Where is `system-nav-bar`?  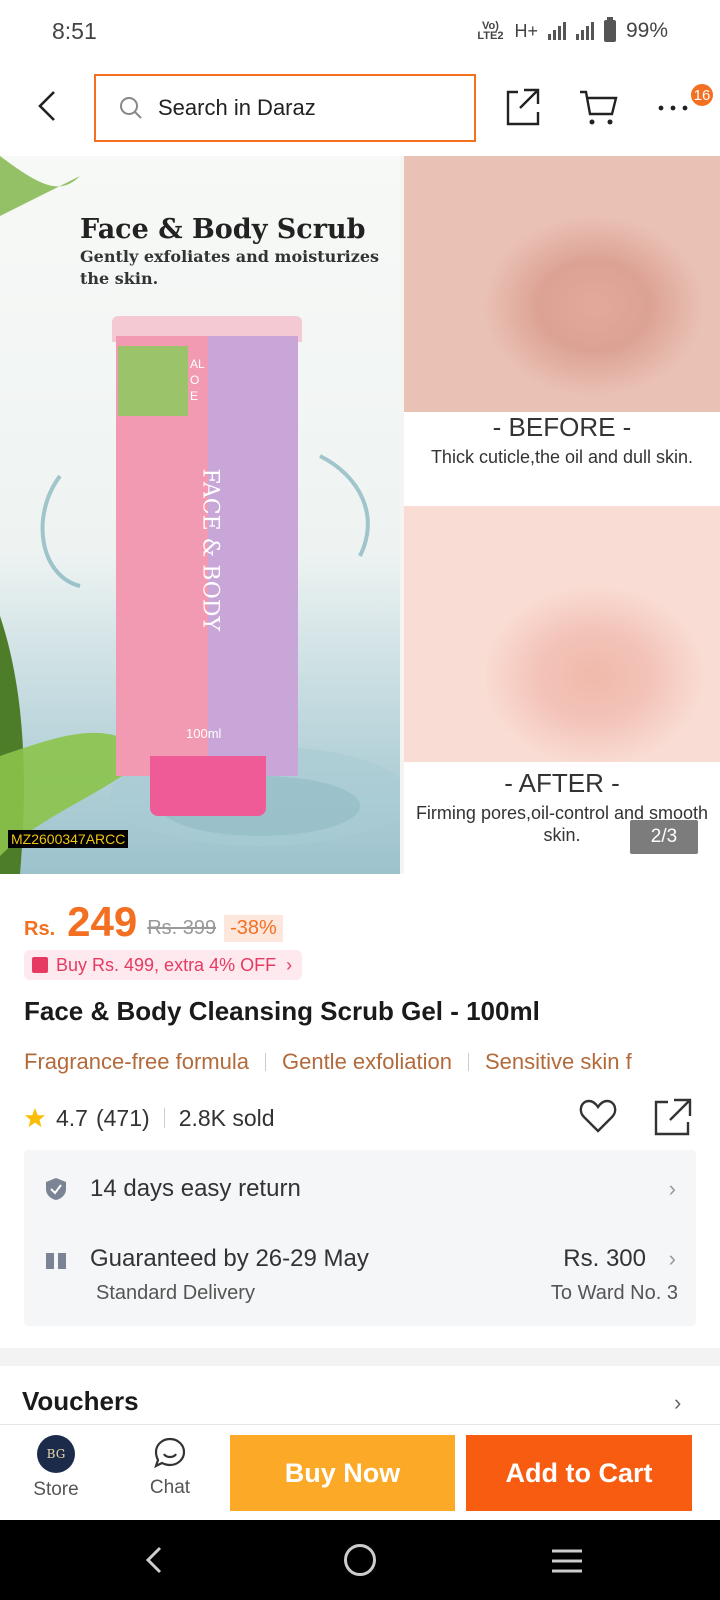 system-nav-bar is located at coordinates (360, 1560).